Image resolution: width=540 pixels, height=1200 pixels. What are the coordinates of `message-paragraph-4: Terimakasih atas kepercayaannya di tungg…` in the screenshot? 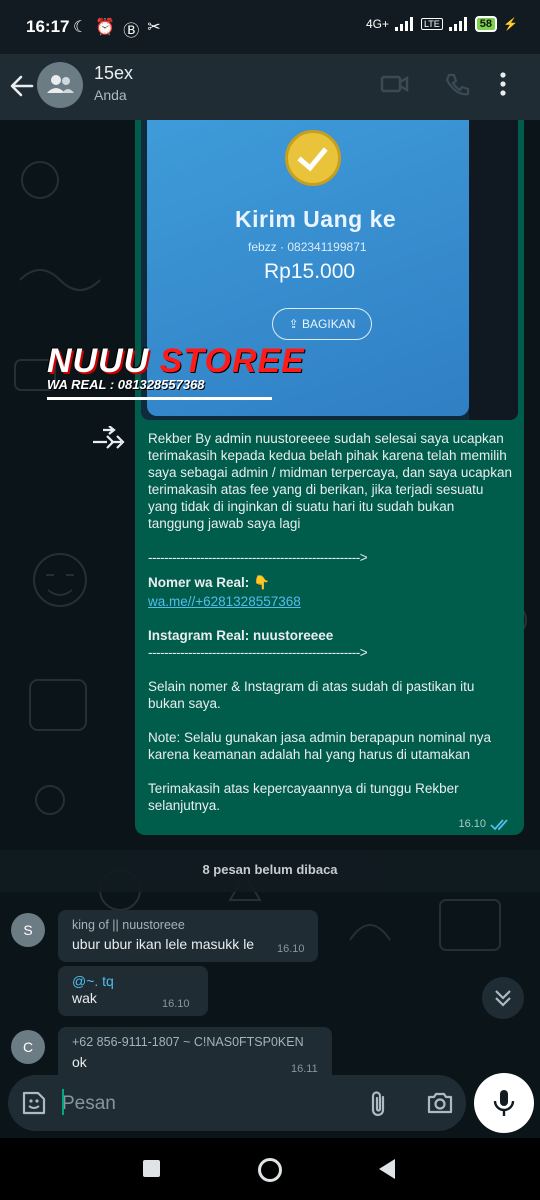 It's located at (303, 797).